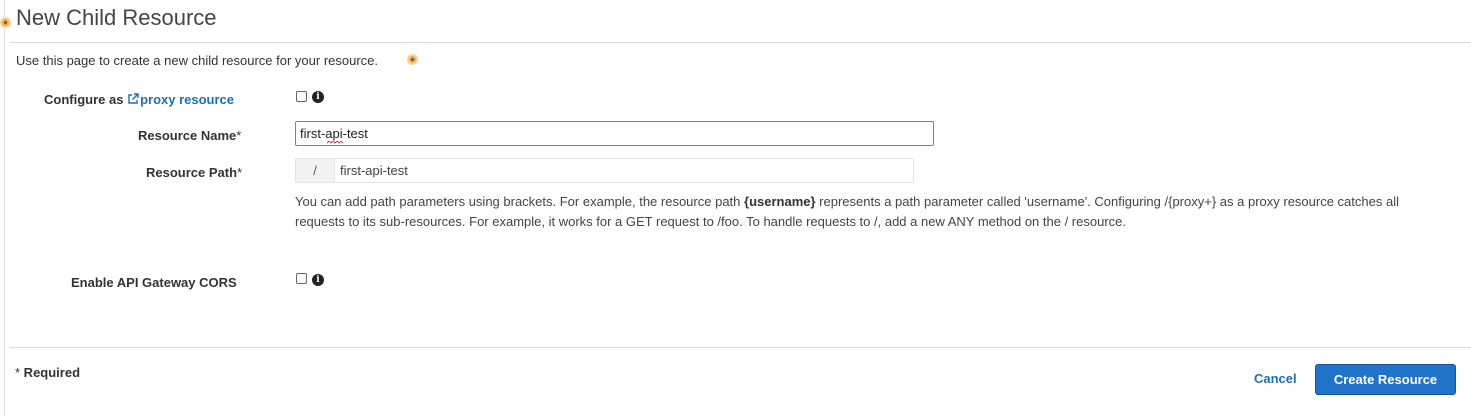 This screenshot has height=416, width=1471. I want to click on required-note-text: Required, so click(50, 372).